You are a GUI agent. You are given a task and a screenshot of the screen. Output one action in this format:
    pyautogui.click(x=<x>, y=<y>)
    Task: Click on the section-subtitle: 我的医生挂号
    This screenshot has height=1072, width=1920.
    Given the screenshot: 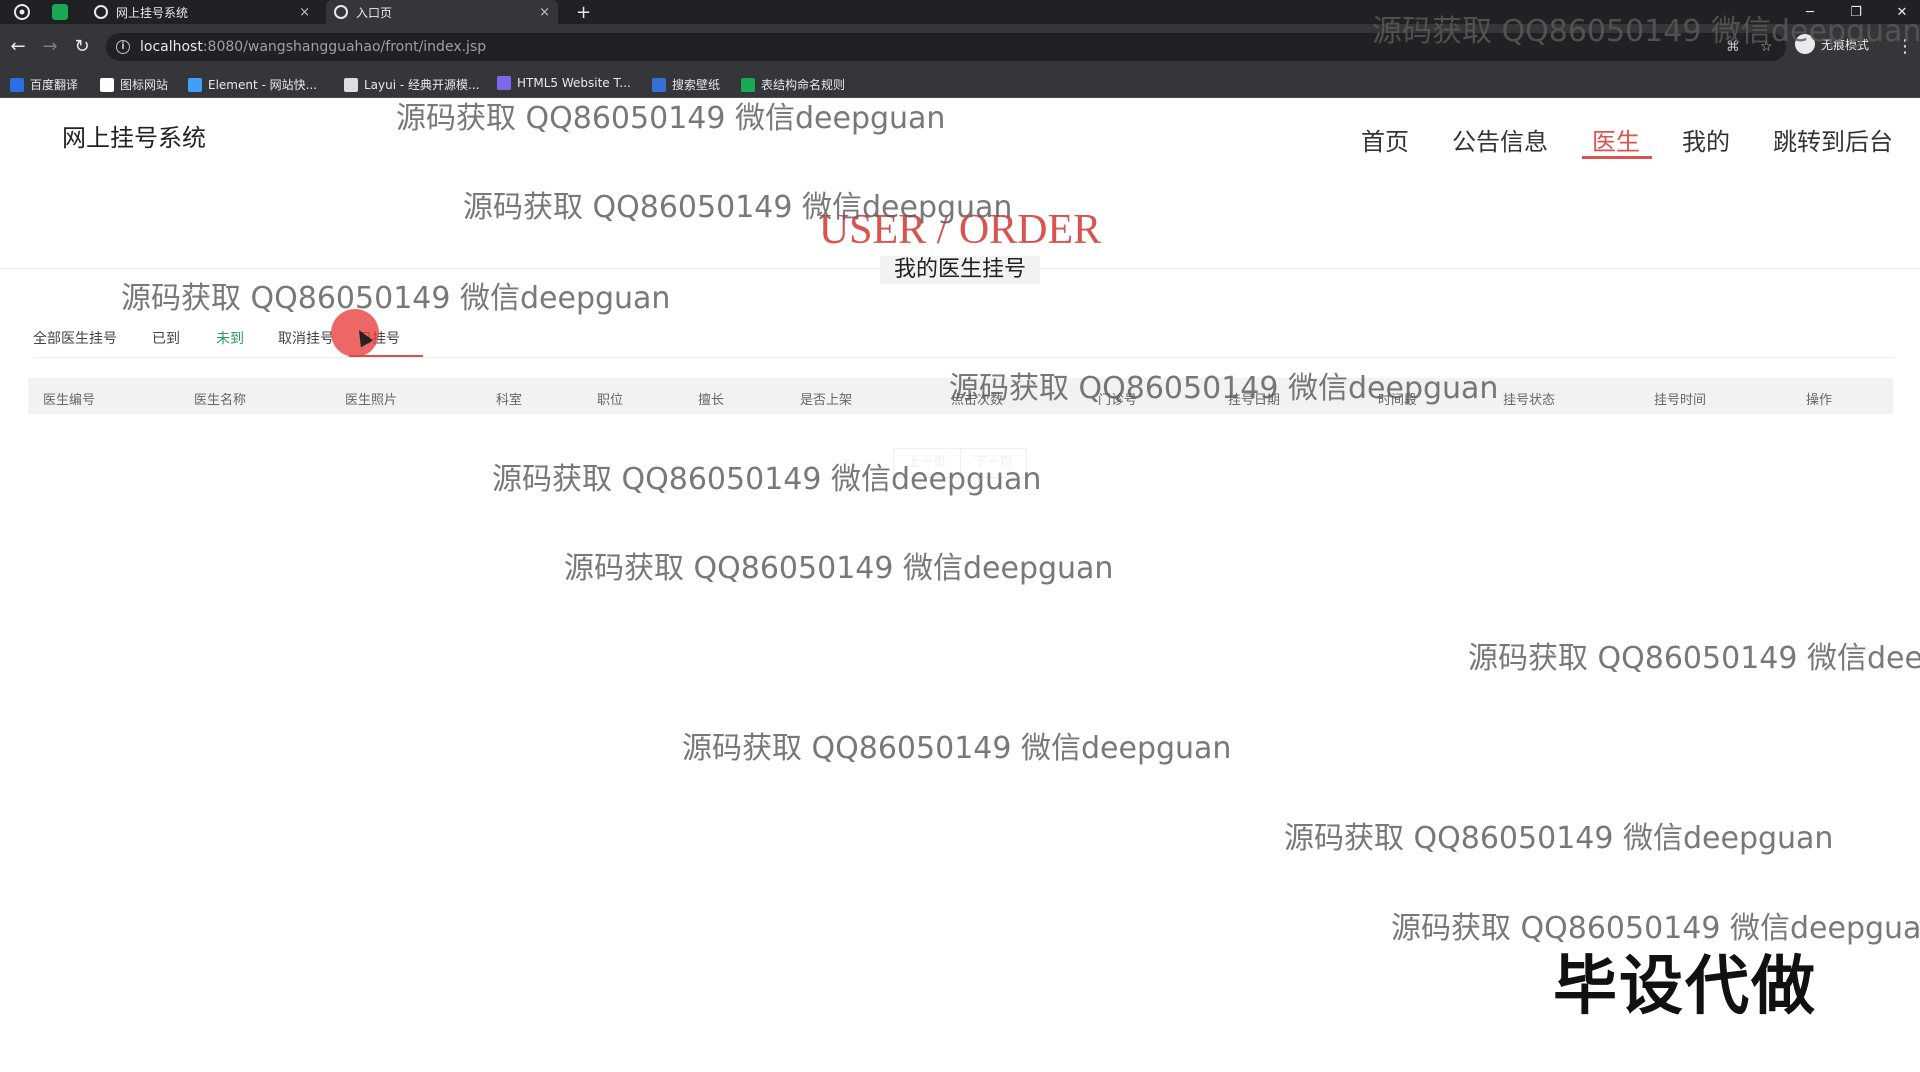 What is the action you would take?
    pyautogui.click(x=960, y=270)
    